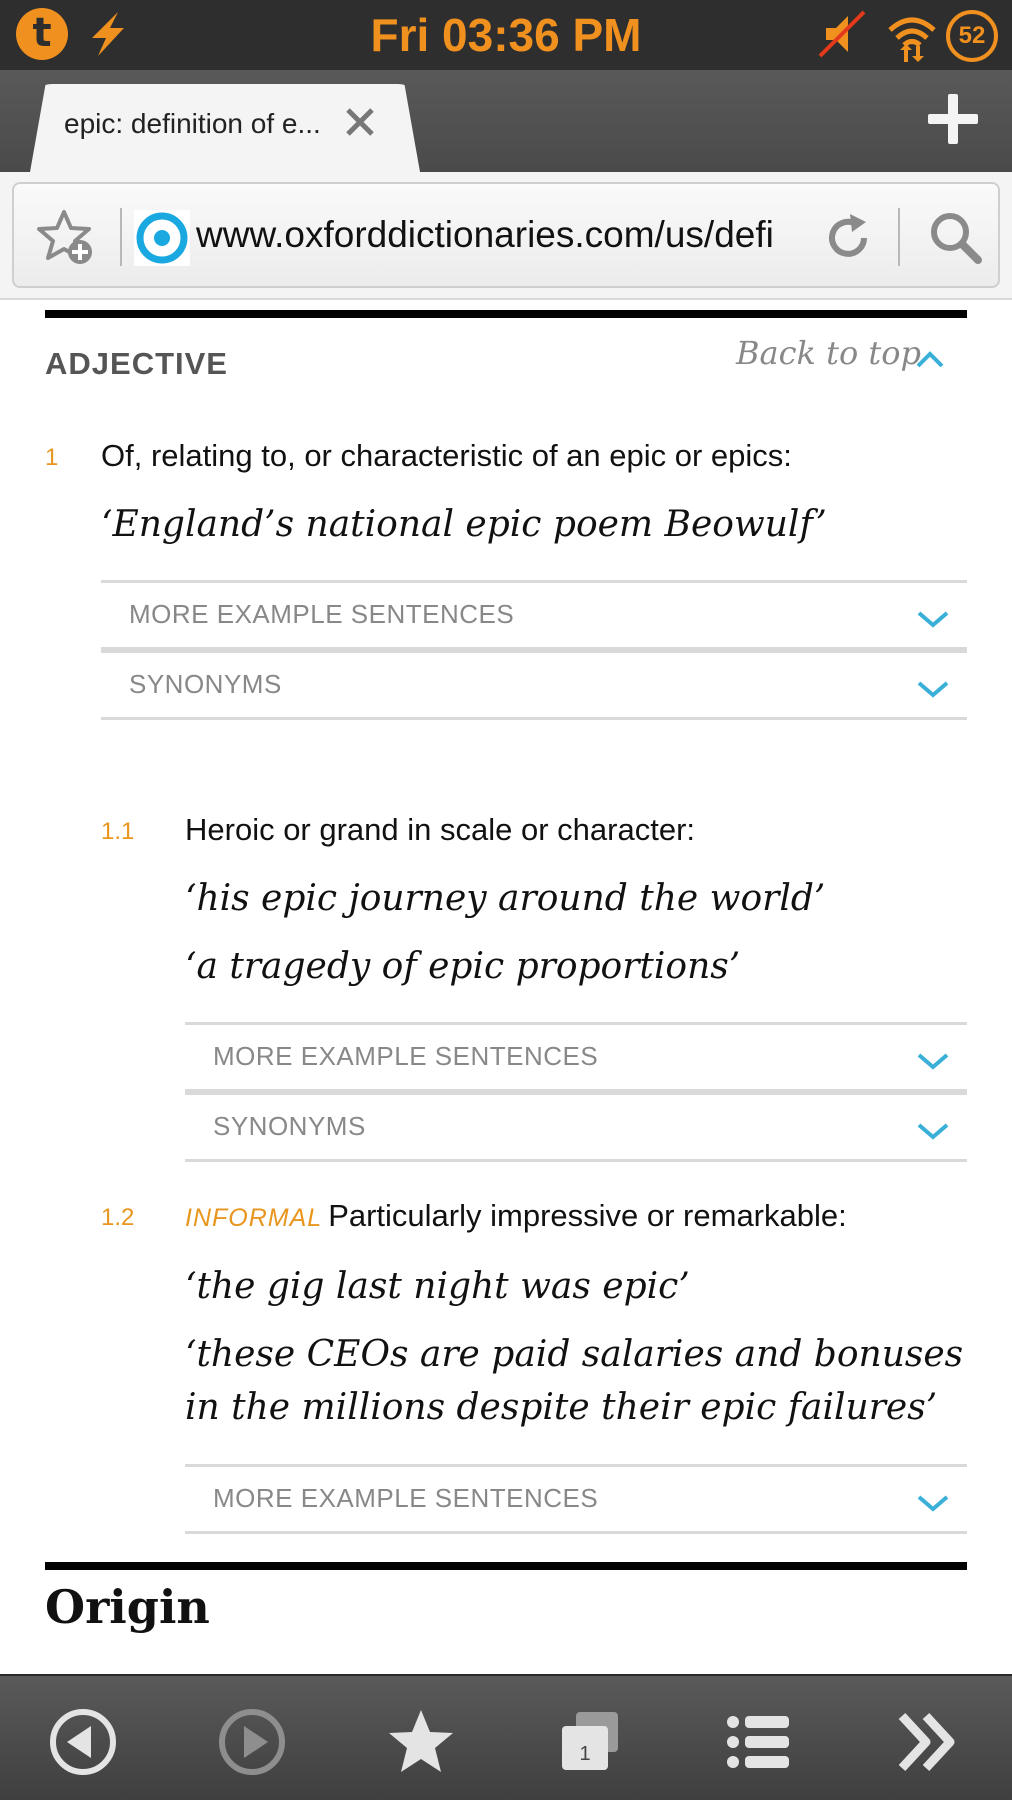 This screenshot has height=1800, width=1012. I want to click on example-sentence: ‘a tragedy of epic proportions’, so click(463, 966).